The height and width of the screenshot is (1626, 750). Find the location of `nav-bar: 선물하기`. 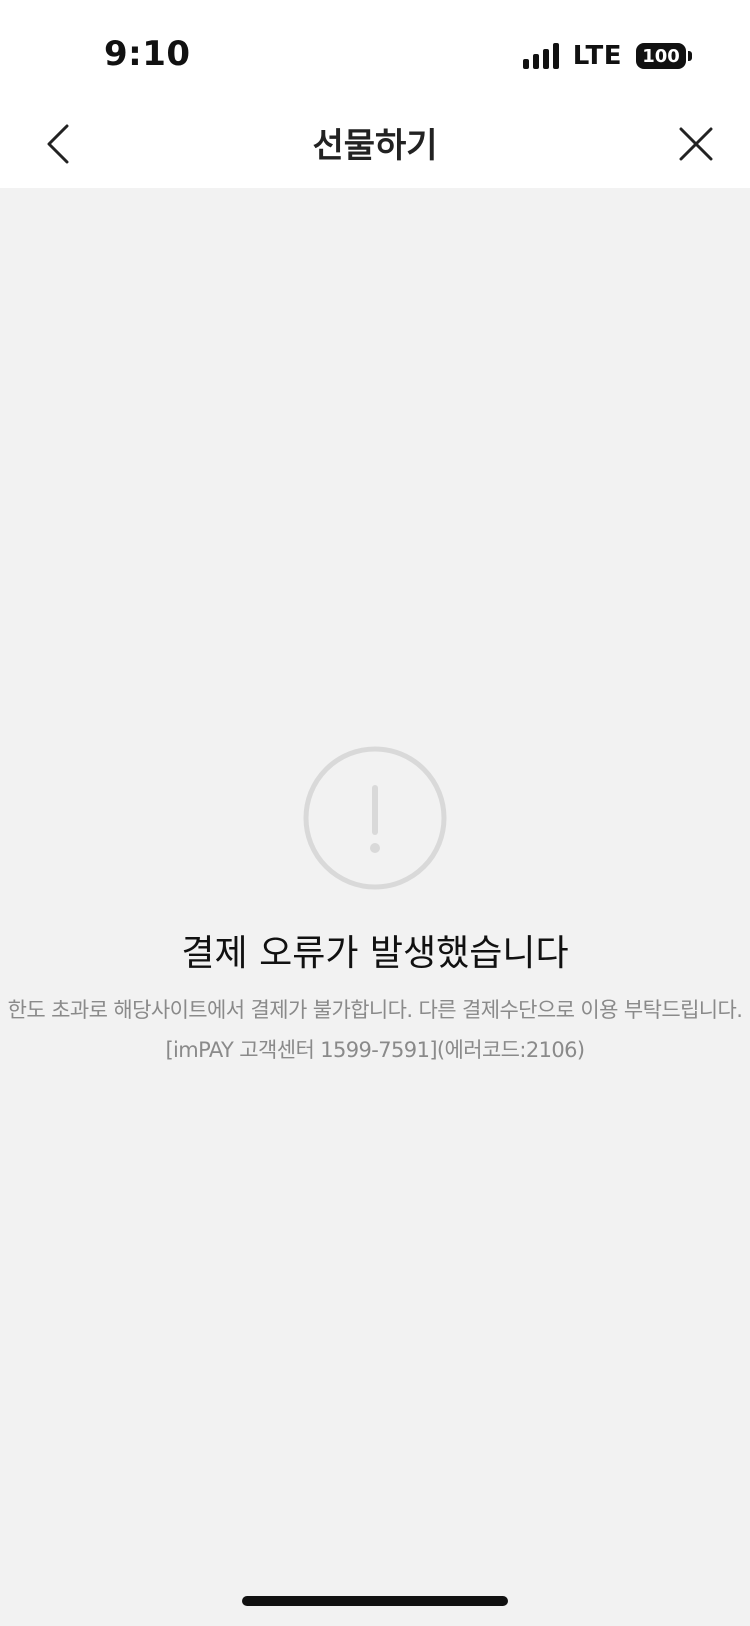

nav-bar: 선물하기 is located at coordinates (375, 144).